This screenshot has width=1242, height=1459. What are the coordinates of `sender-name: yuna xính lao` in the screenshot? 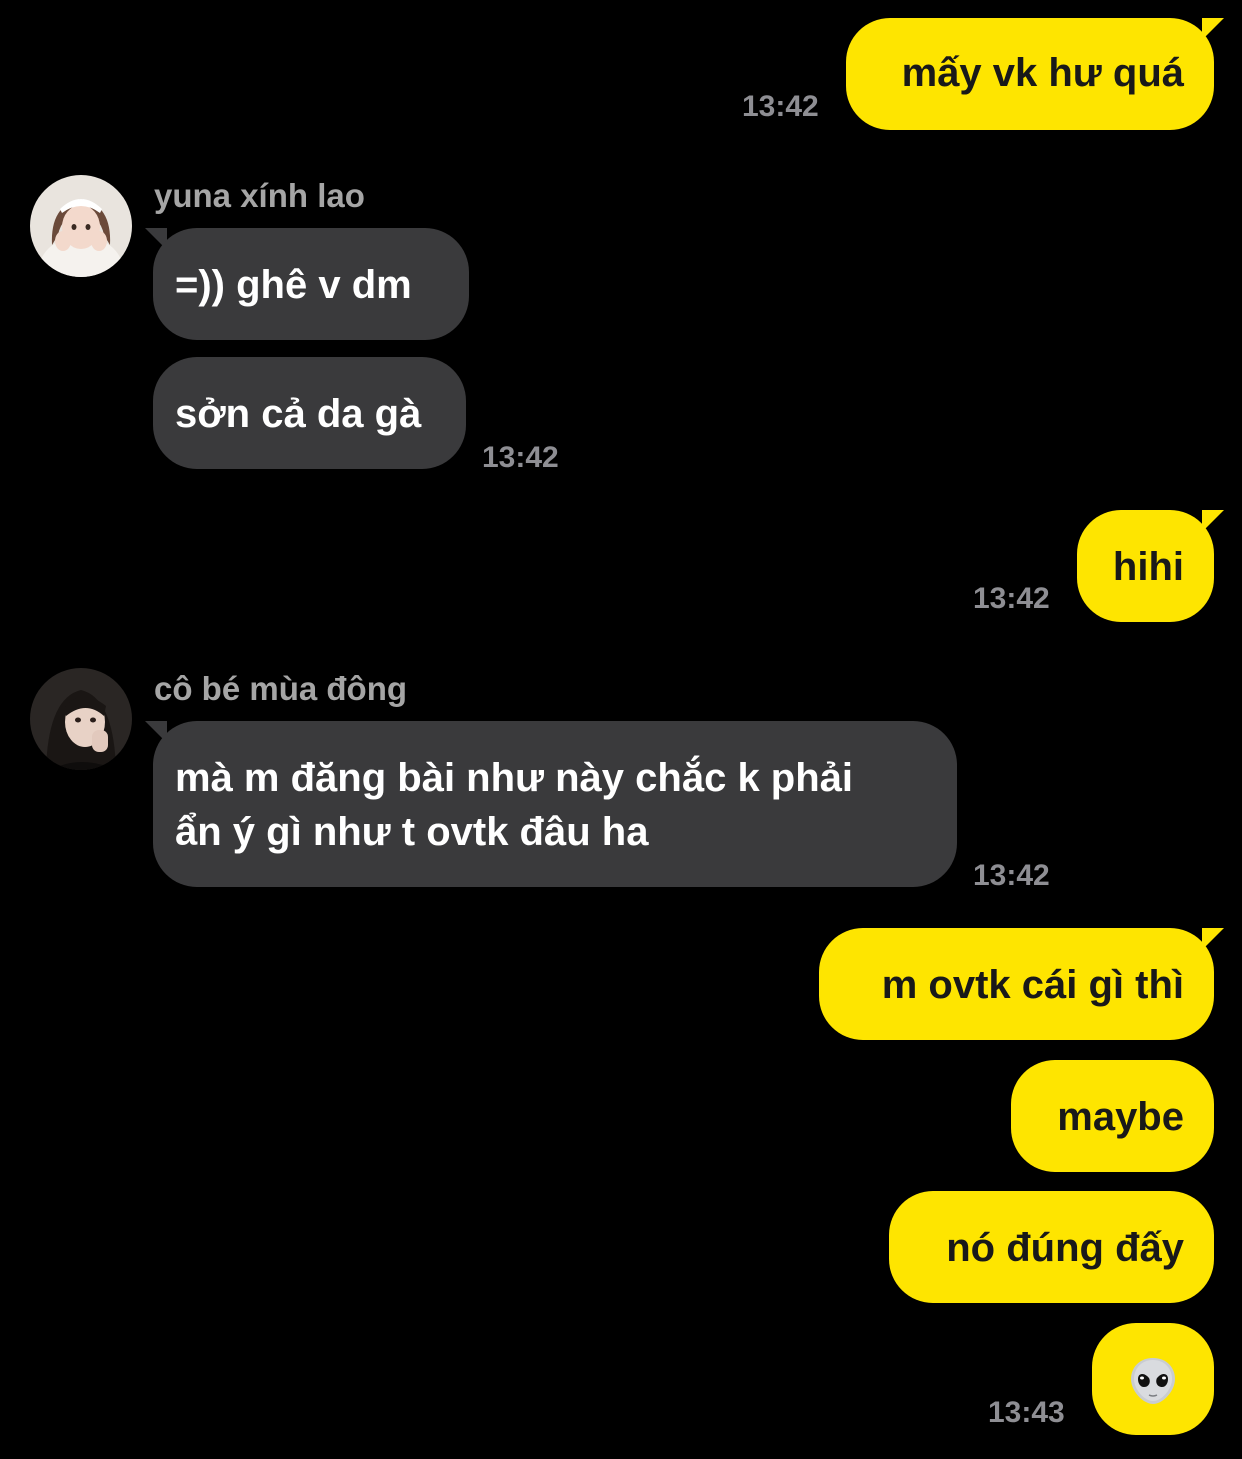 It's located at (259, 195).